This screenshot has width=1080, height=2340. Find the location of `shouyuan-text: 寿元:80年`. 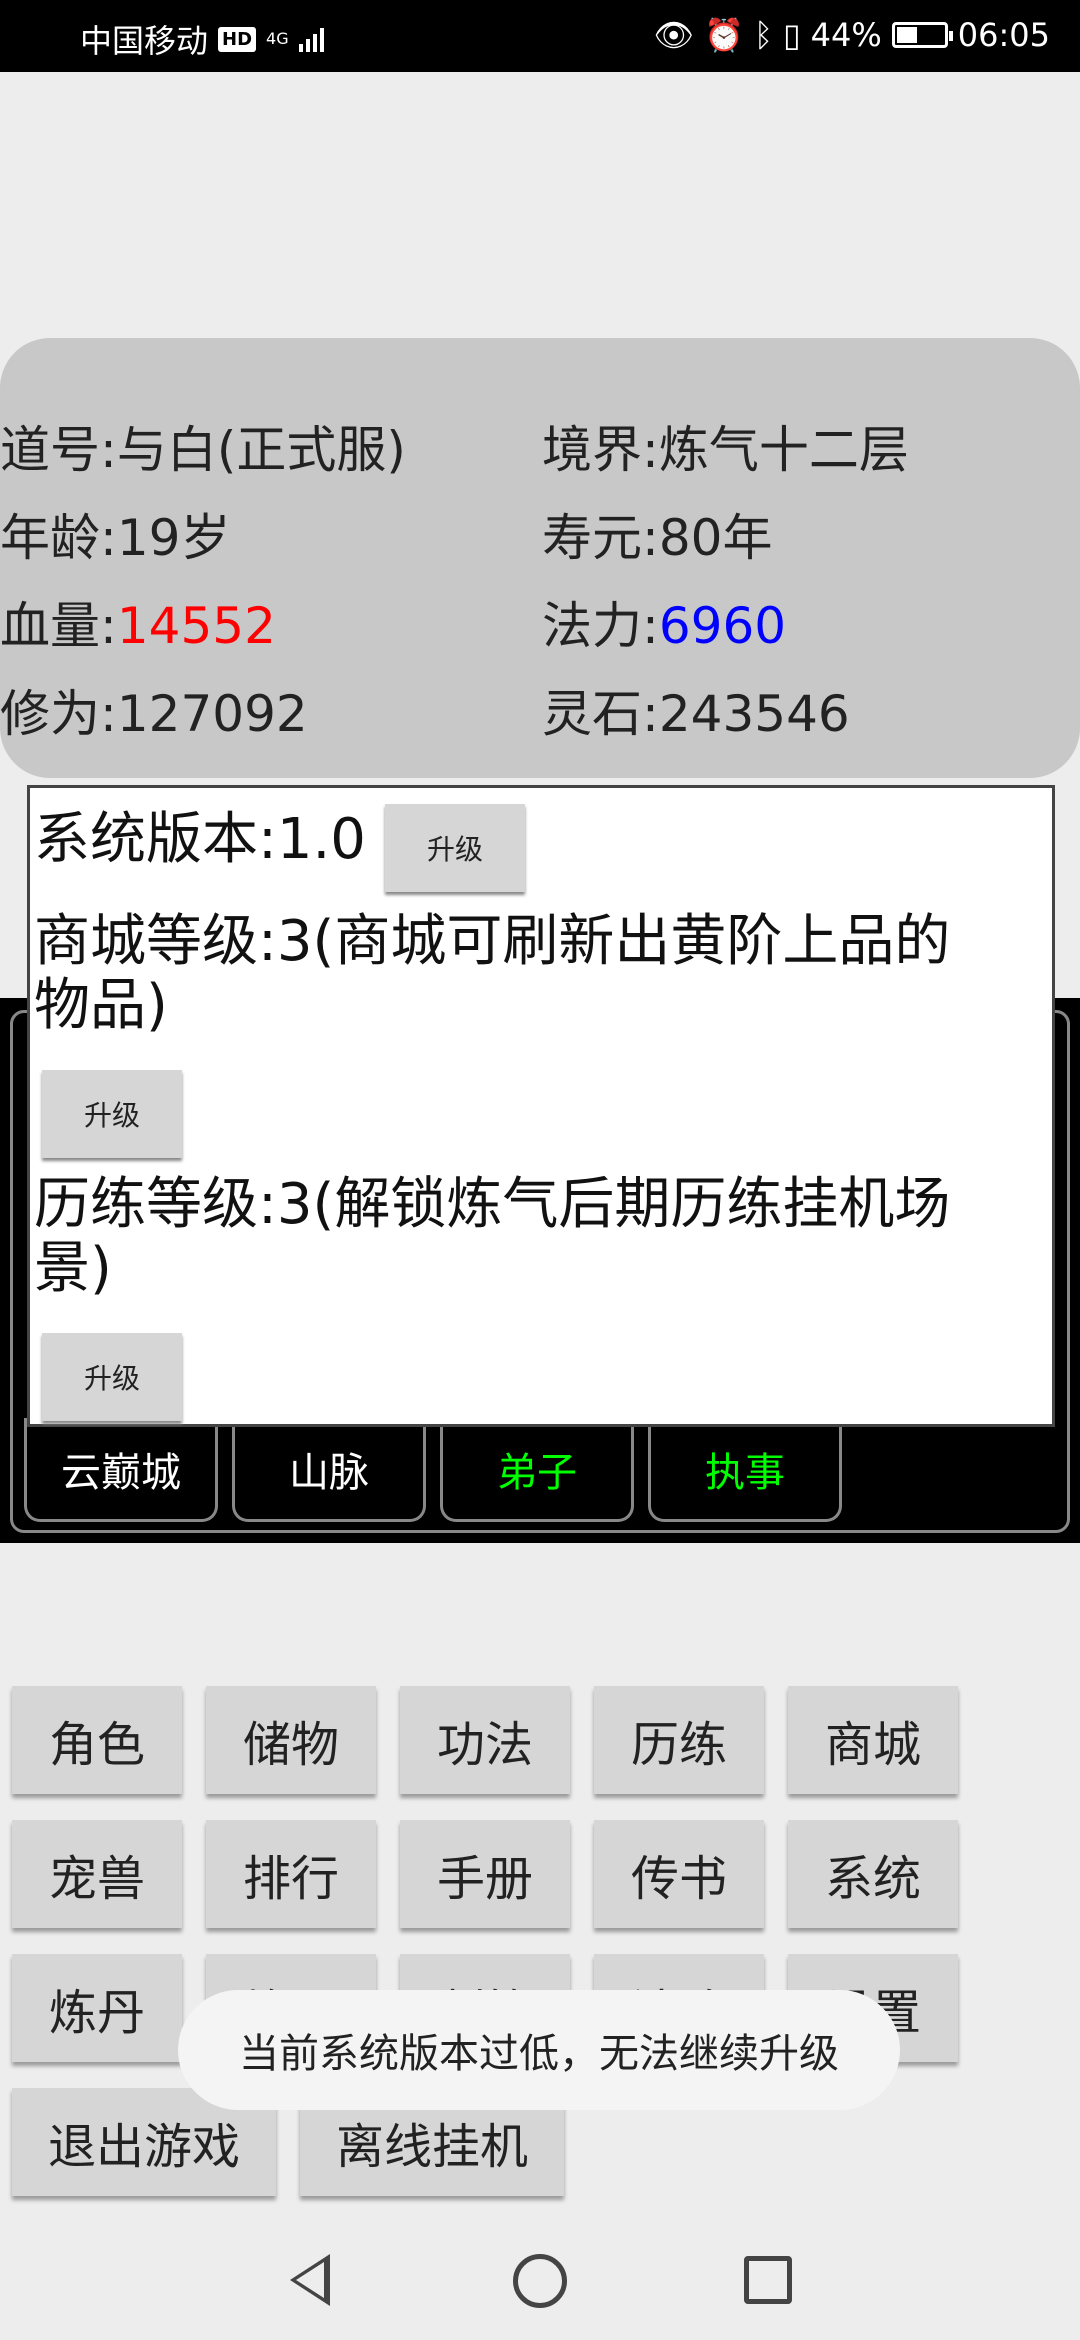

shouyuan-text: 寿元:80年 is located at coordinates (657, 538).